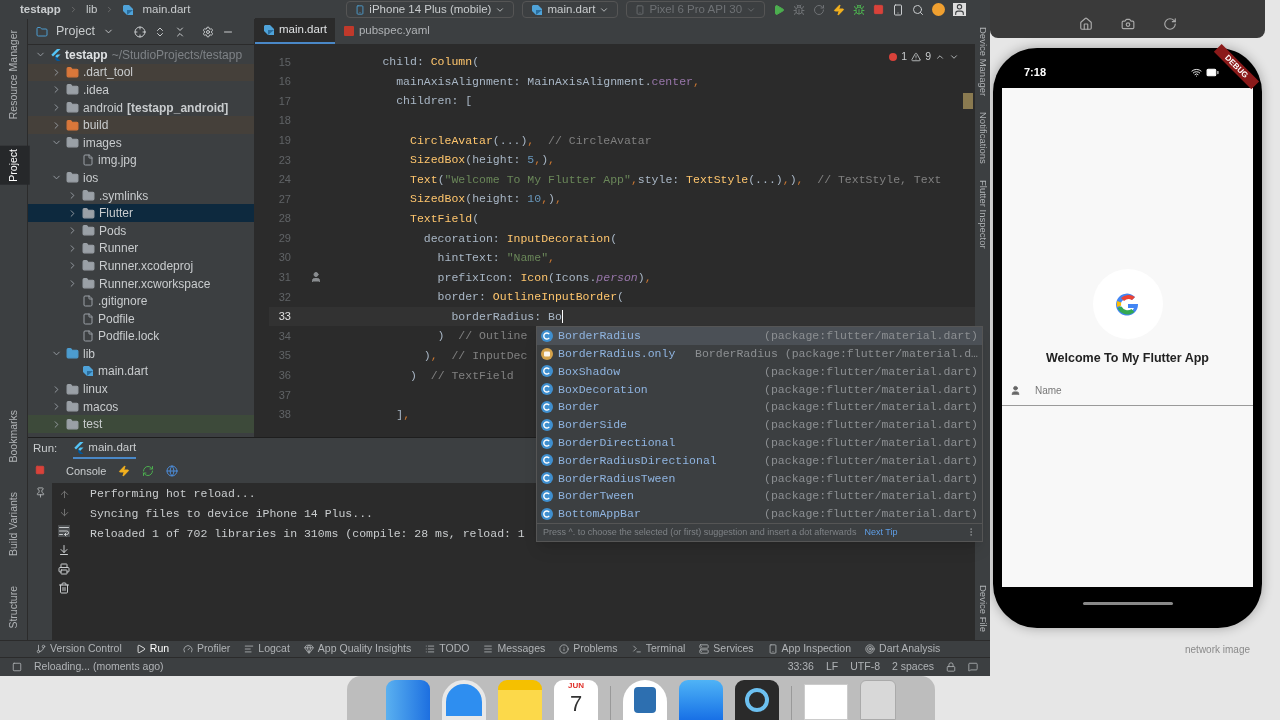 This screenshot has height=720, width=1280. I want to click on completion-item: Border (package:flutter/material.dart), so click(759, 407).